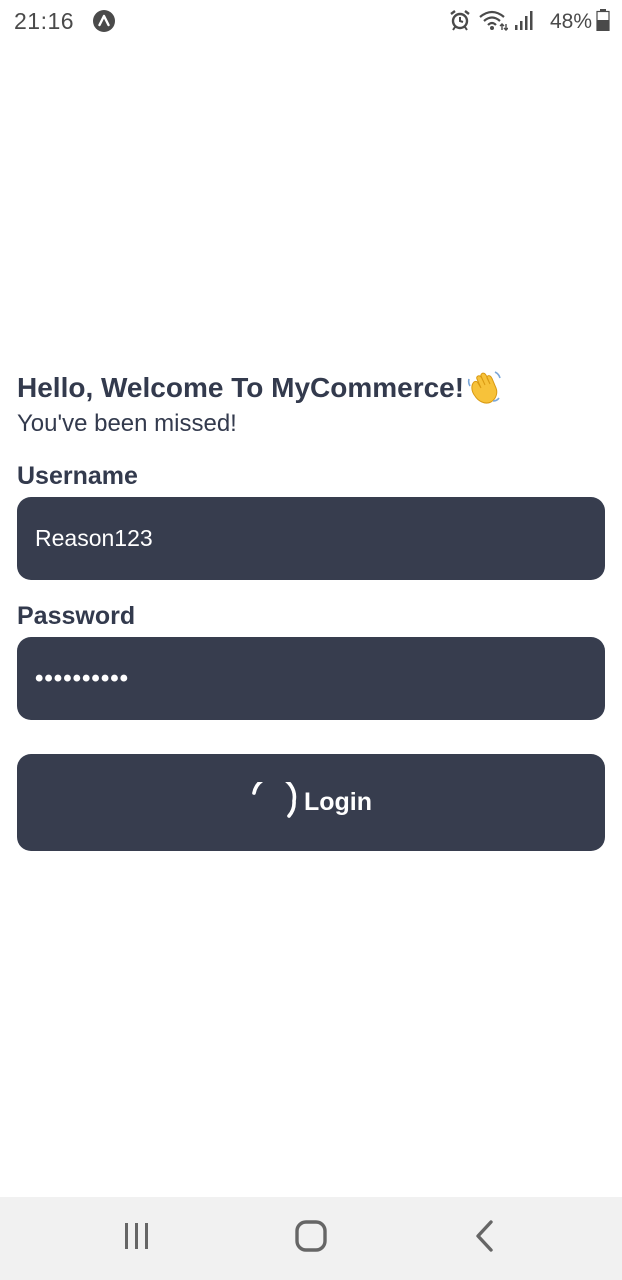  I want to click on recent-apps-icon, so click(137, 1238).